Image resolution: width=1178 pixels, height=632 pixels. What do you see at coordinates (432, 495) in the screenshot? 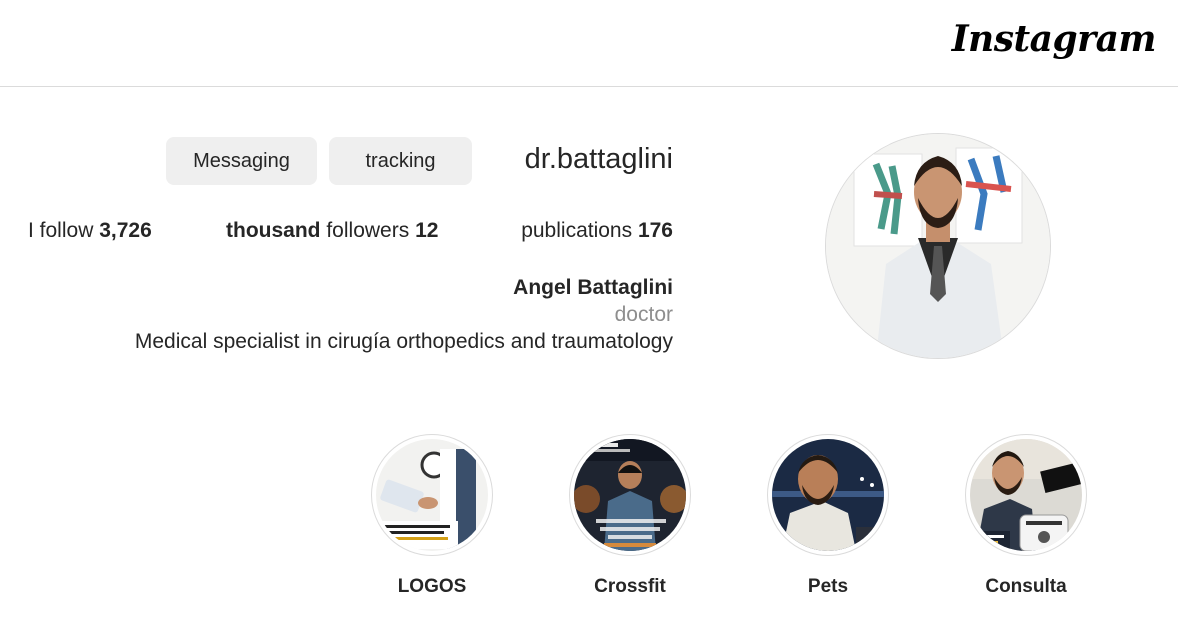
I see `highlight-logos-thumb` at bounding box center [432, 495].